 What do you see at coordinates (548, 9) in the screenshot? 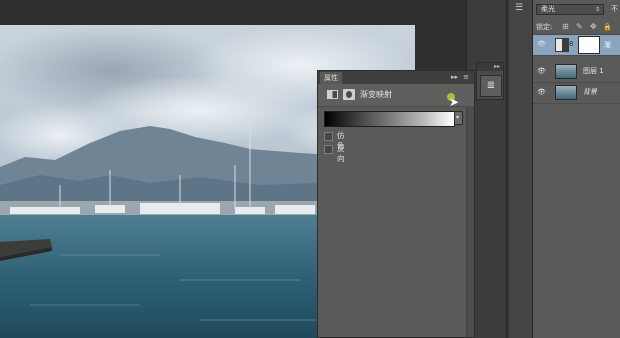
I see `blend-mode-value: 柔光` at bounding box center [548, 9].